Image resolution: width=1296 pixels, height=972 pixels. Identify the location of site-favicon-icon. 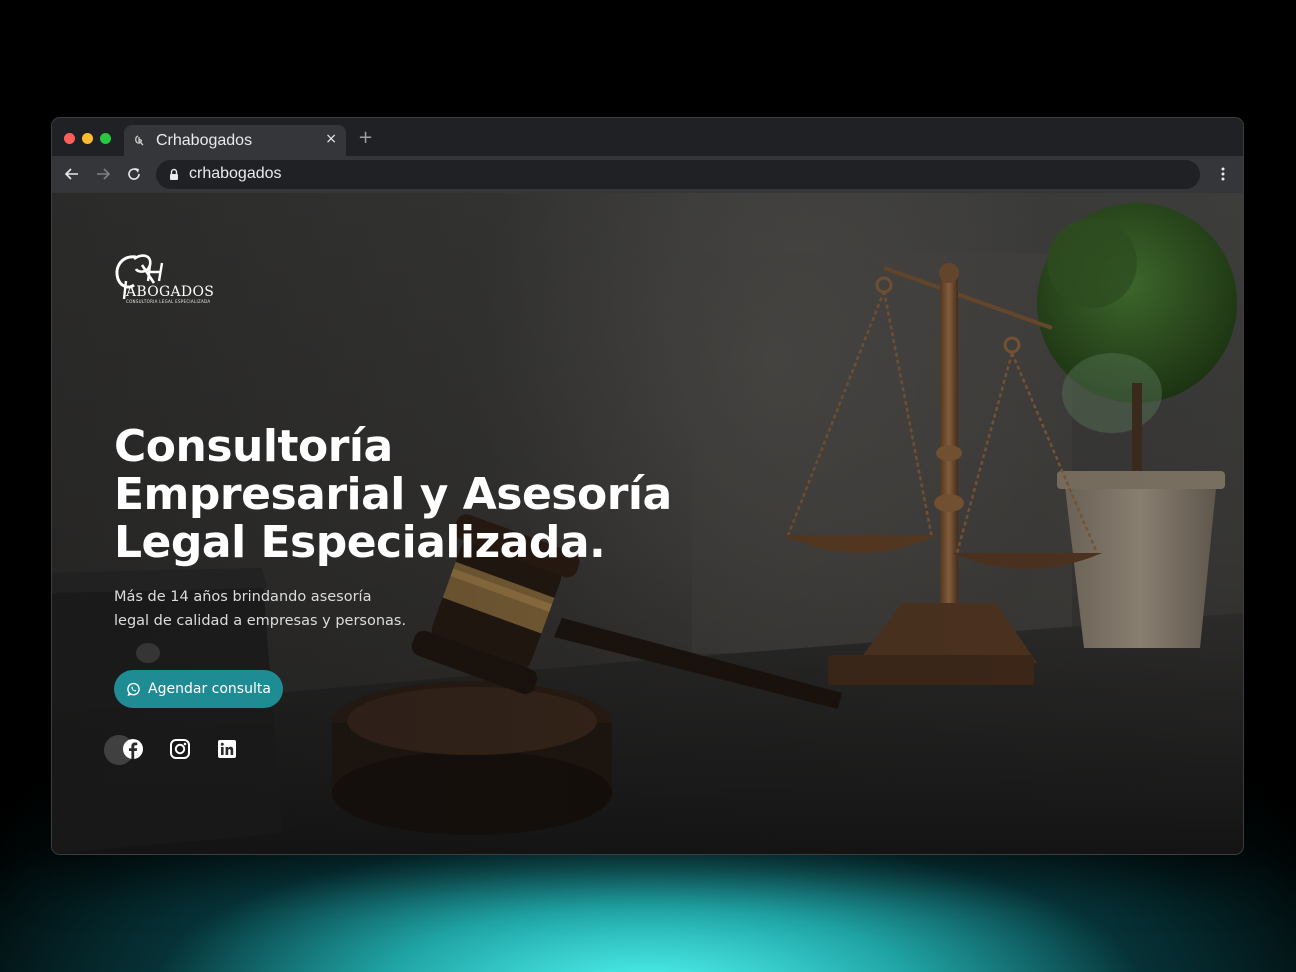
(139, 140).